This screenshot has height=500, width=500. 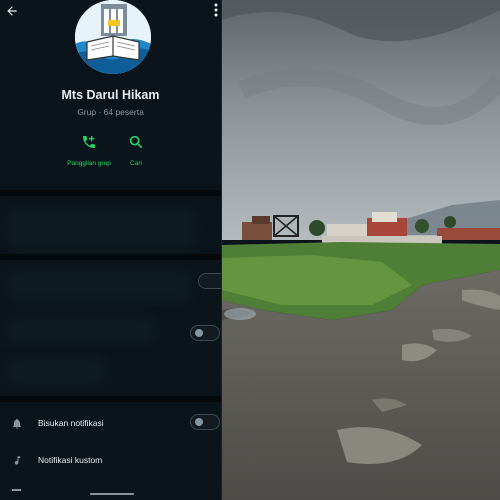 What do you see at coordinates (71, 423) in the screenshot?
I see `mute-notifications-label: Bisukan notifikasi` at bounding box center [71, 423].